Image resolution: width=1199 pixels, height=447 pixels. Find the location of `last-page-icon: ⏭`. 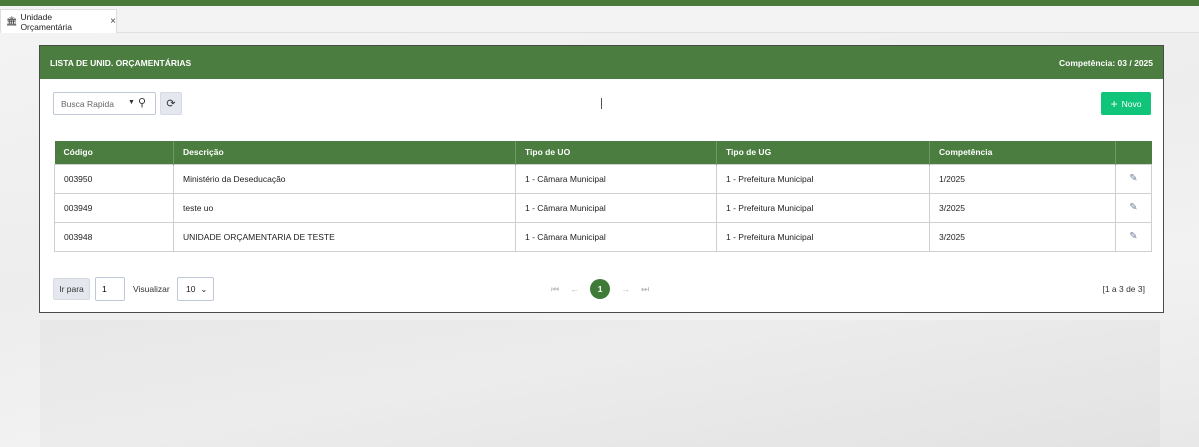

last-page-icon: ⏭ is located at coordinates (645, 289).